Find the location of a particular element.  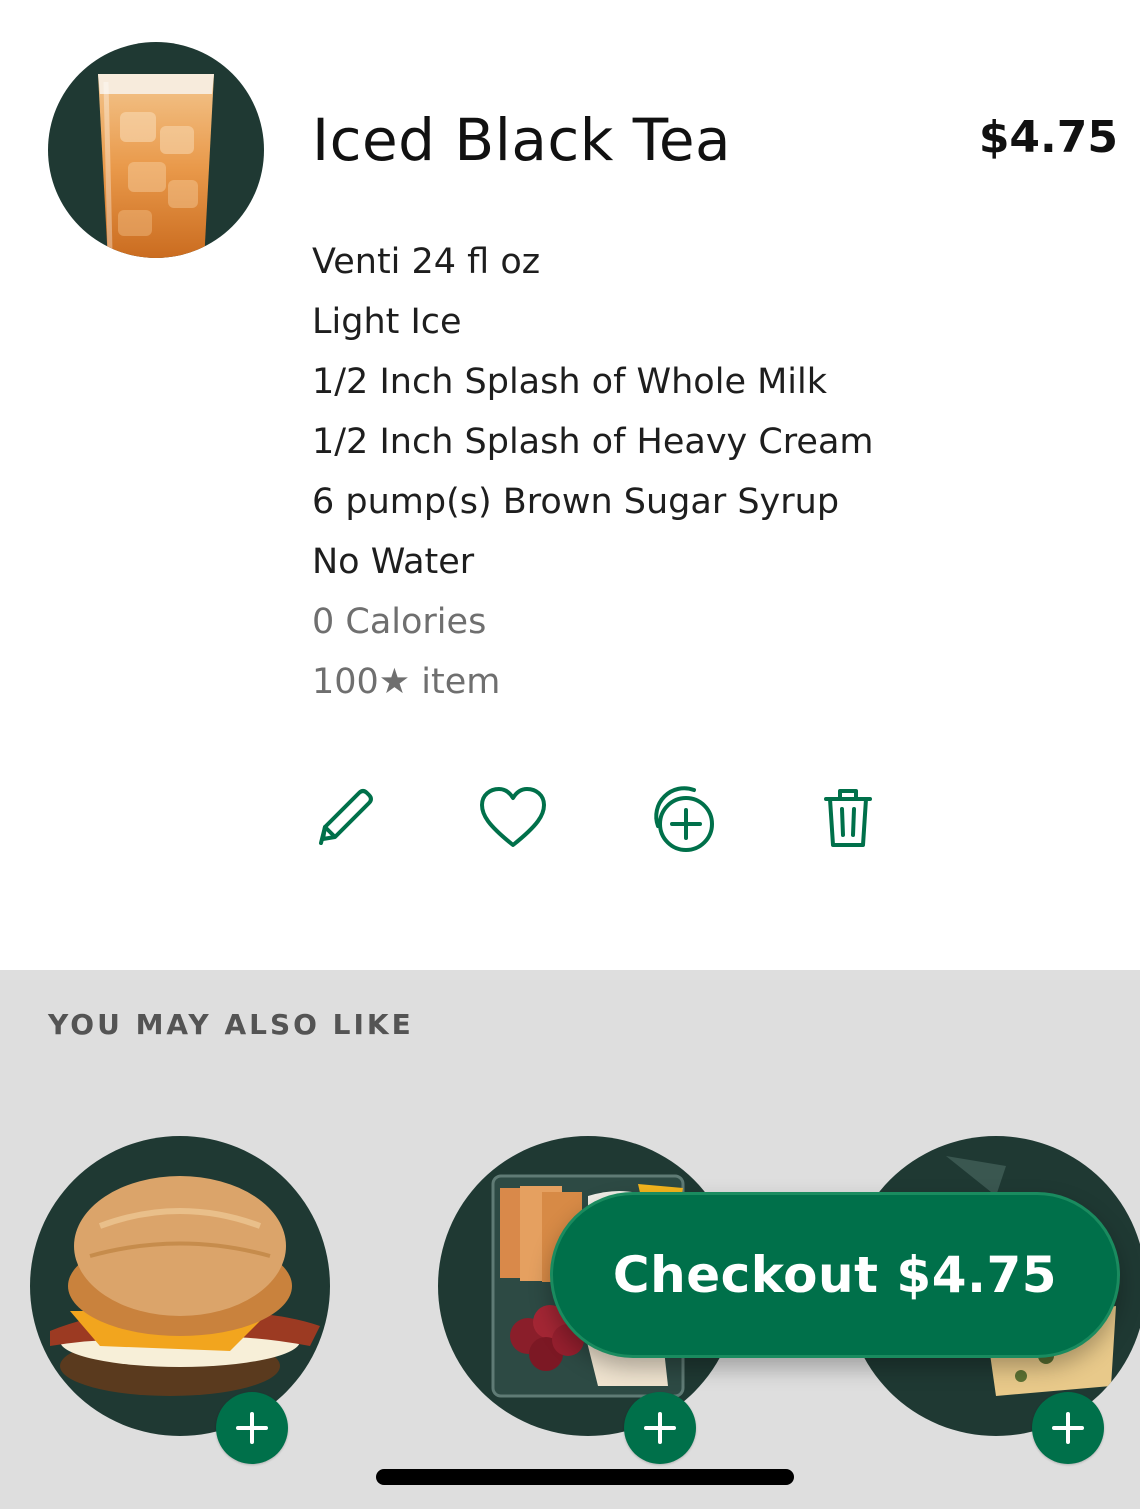

add-sandwich-button is located at coordinates (252, 1428).